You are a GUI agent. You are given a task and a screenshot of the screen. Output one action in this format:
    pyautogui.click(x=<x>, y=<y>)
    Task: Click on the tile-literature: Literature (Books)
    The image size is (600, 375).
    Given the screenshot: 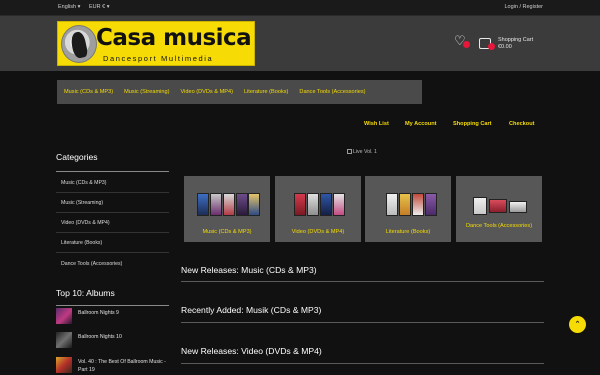 What is the action you would take?
    pyautogui.click(x=408, y=209)
    